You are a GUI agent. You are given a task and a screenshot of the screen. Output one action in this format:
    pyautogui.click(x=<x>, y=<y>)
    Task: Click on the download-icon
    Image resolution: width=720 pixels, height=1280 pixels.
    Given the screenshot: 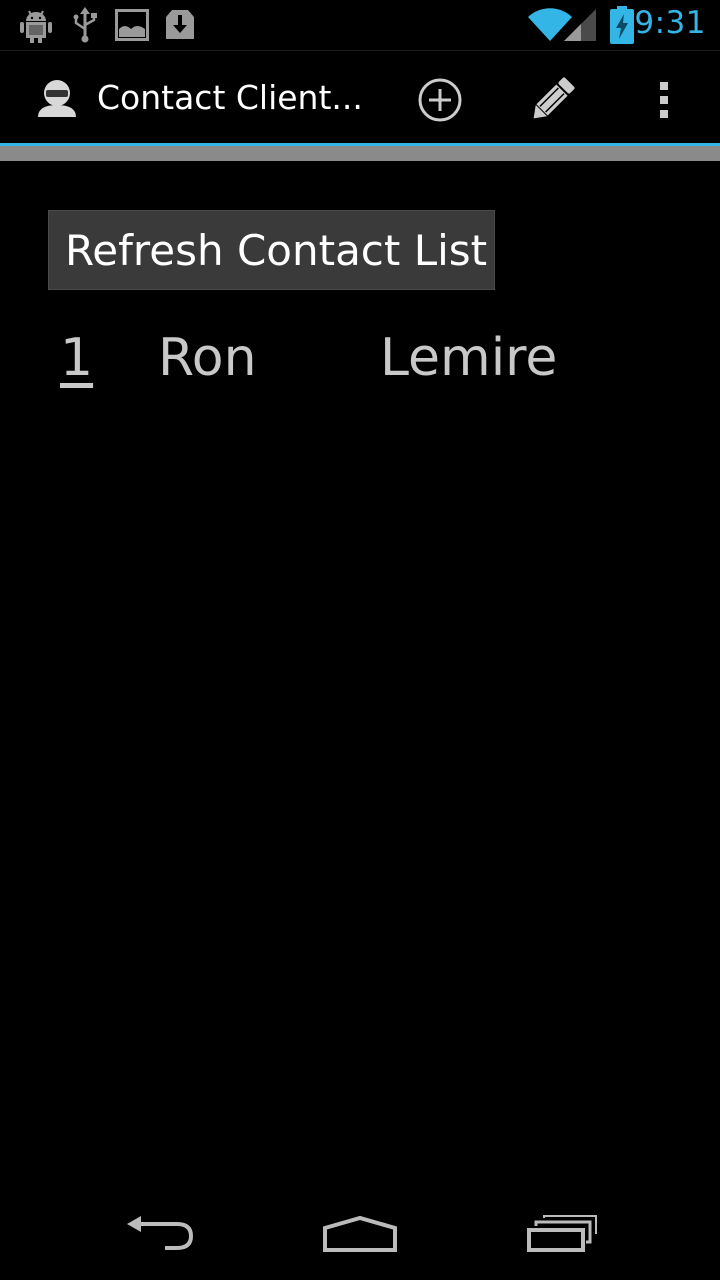 What is the action you would take?
    pyautogui.click(x=180, y=27)
    